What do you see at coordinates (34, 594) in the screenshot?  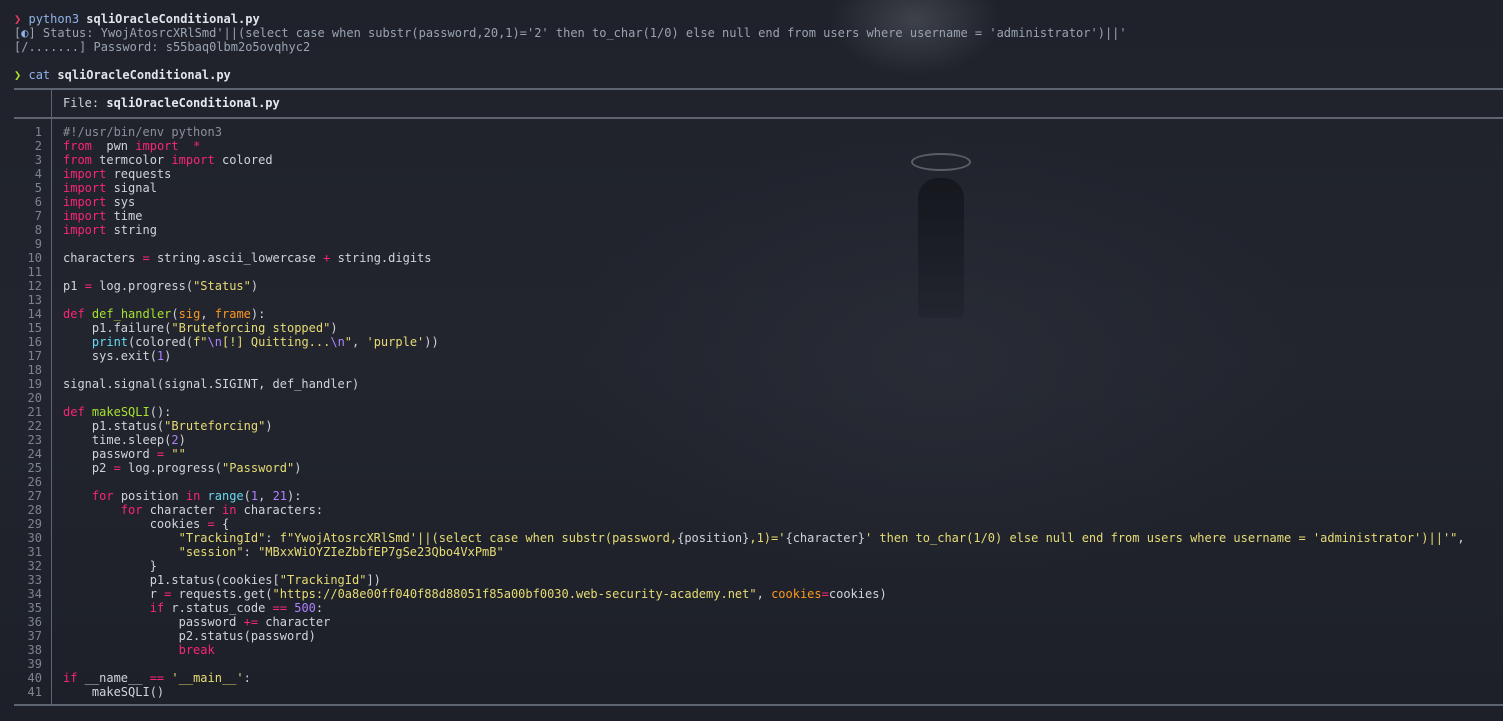 I see `line-number: 34` at bounding box center [34, 594].